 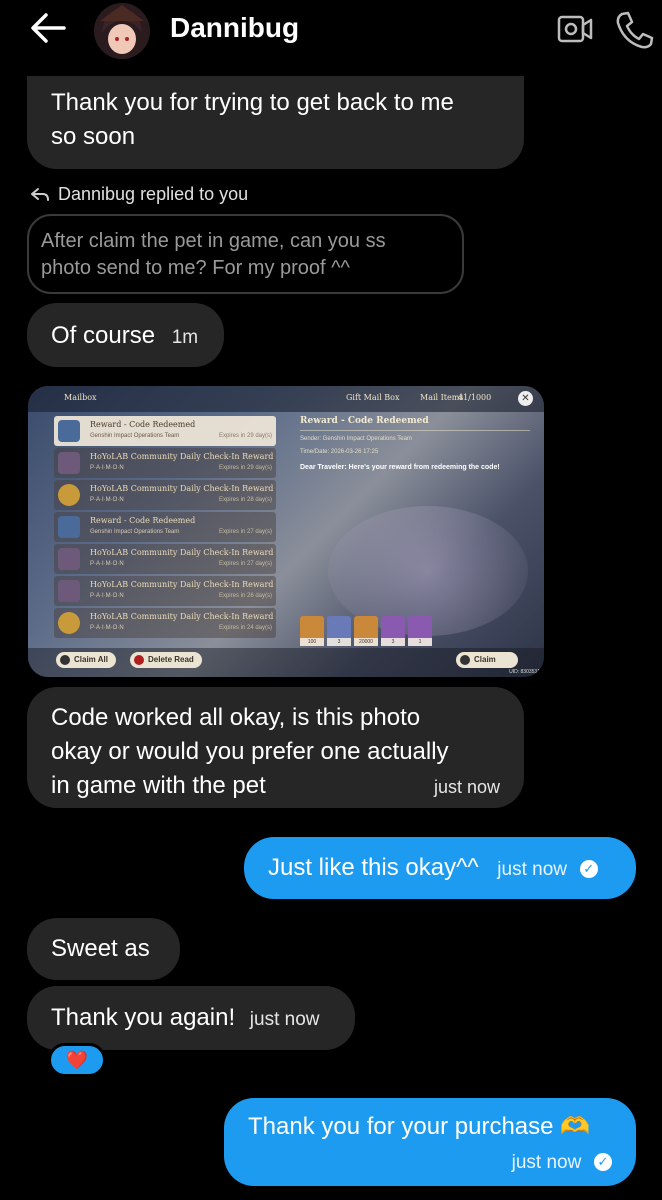 I want to click on reply-label-text: Dannibug replied to you, so click(x=153, y=194).